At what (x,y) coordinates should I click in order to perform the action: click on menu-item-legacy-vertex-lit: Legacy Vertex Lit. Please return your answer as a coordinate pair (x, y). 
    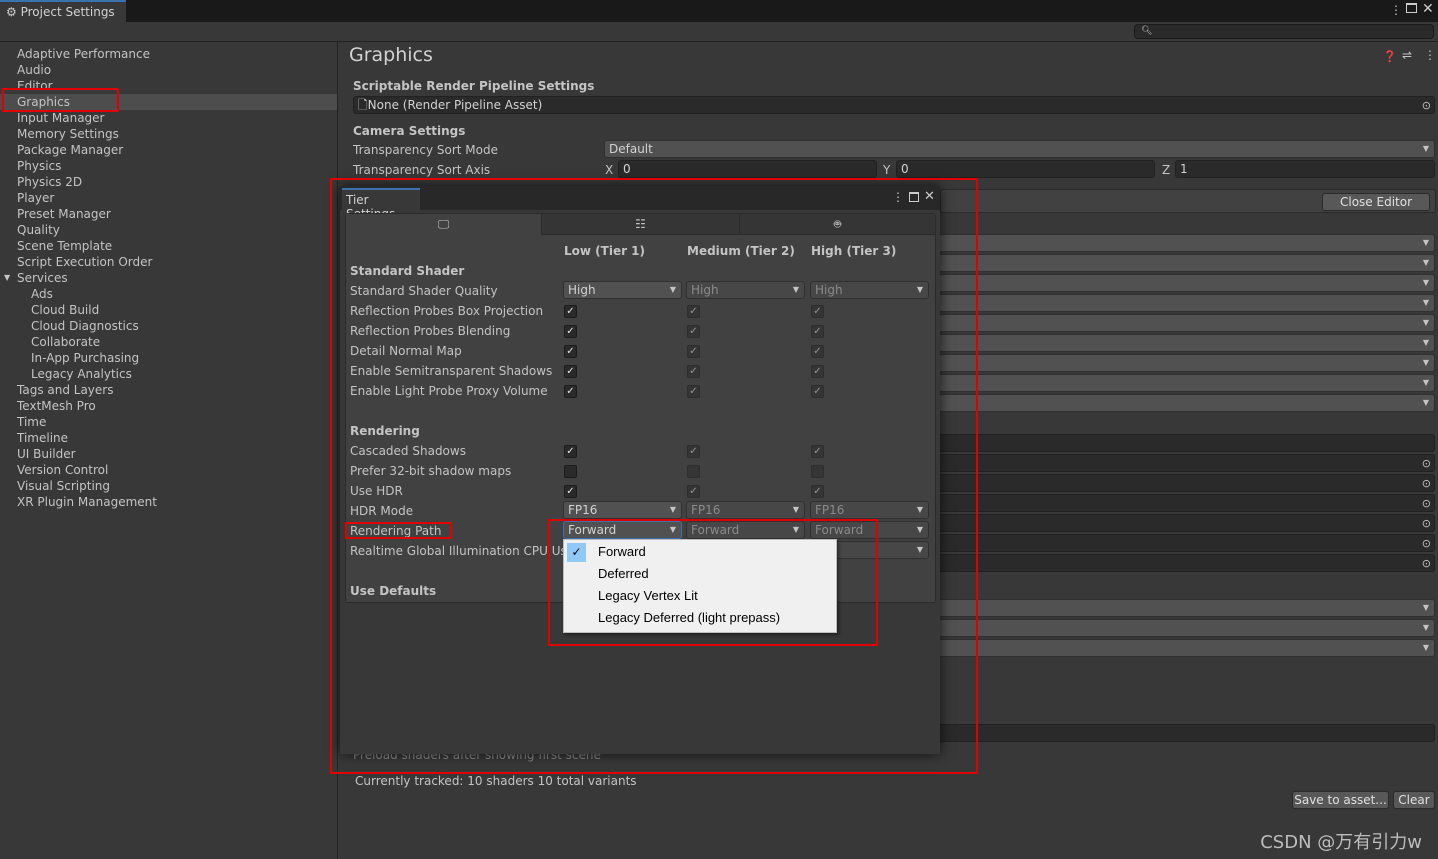
    Looking at the image, I should click on (700, 596).